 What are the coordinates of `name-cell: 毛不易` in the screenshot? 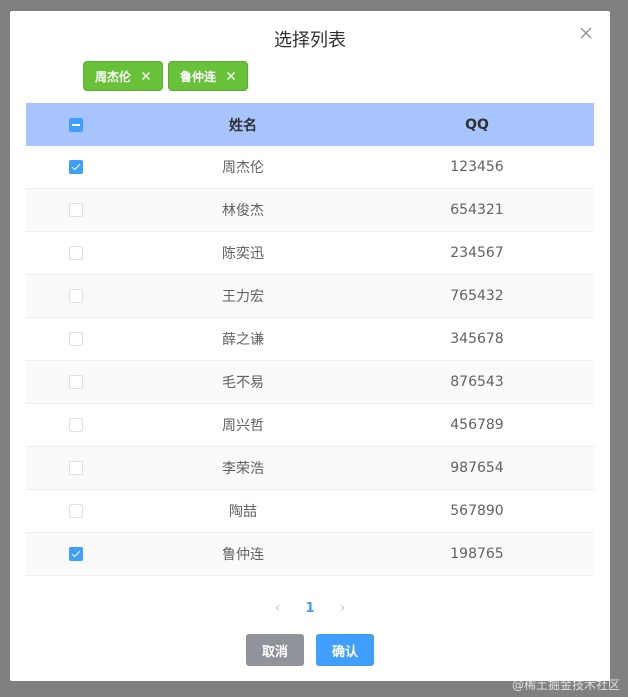 It's located at (243, 383).